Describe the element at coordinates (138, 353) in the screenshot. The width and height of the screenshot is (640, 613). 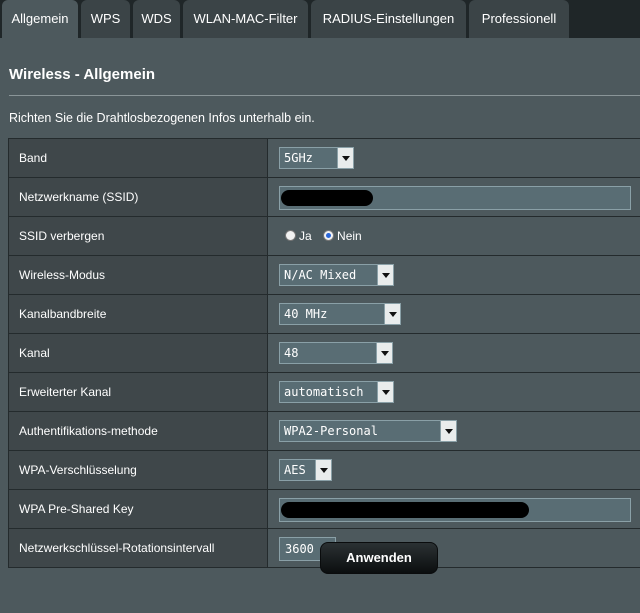
I see `channel-label: Kanal` at that location.